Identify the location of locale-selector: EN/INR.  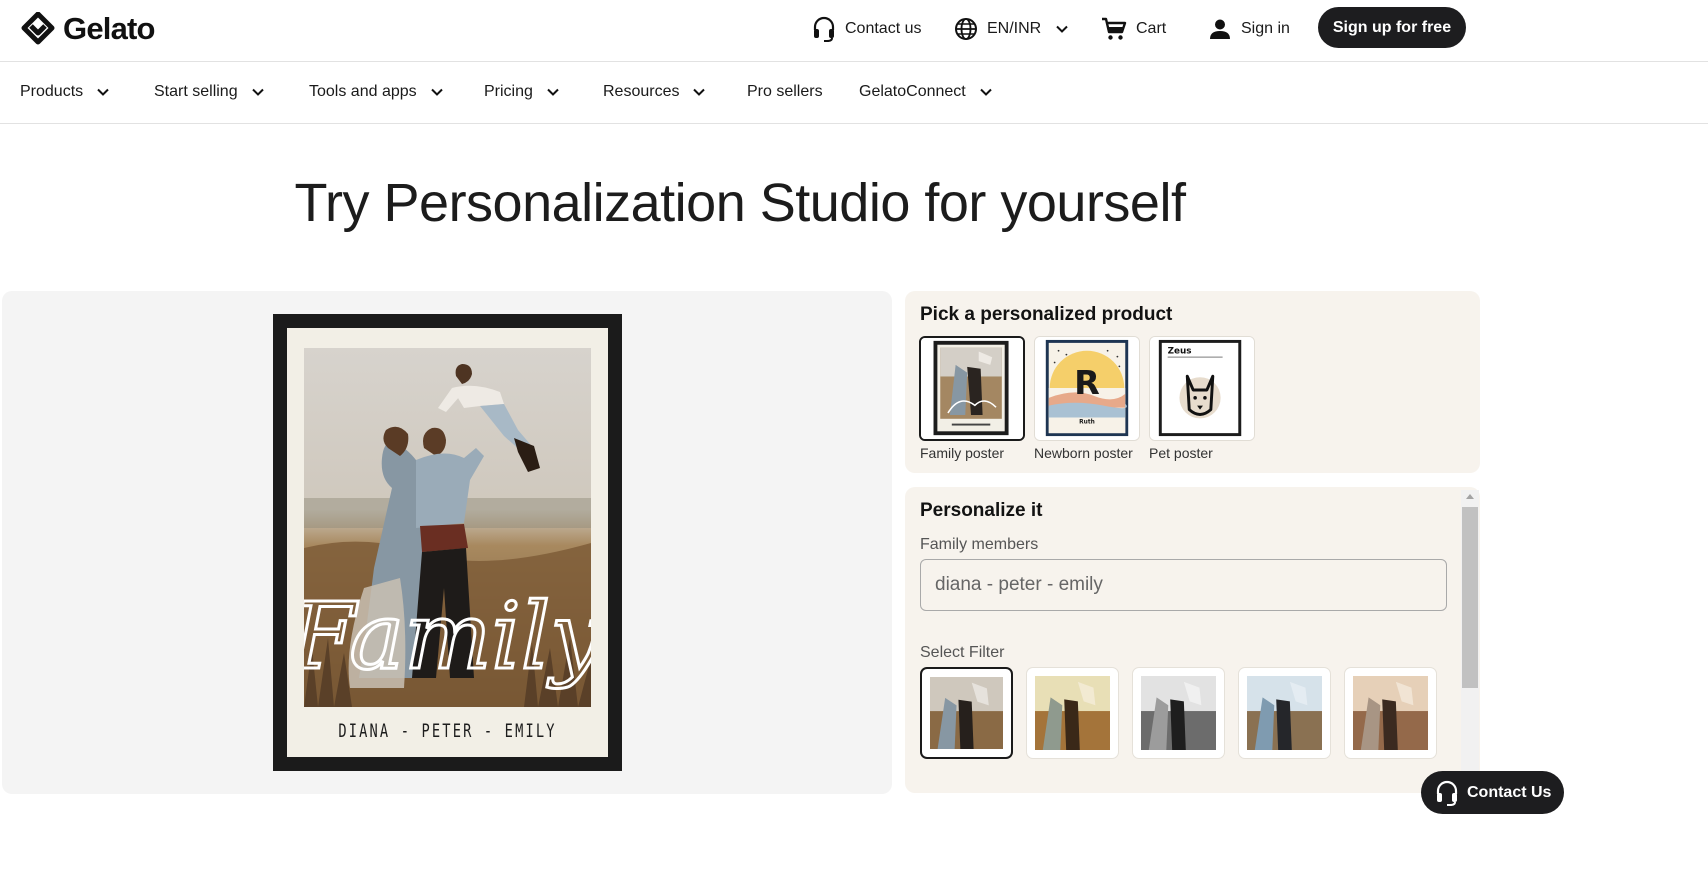
(1012, 29).